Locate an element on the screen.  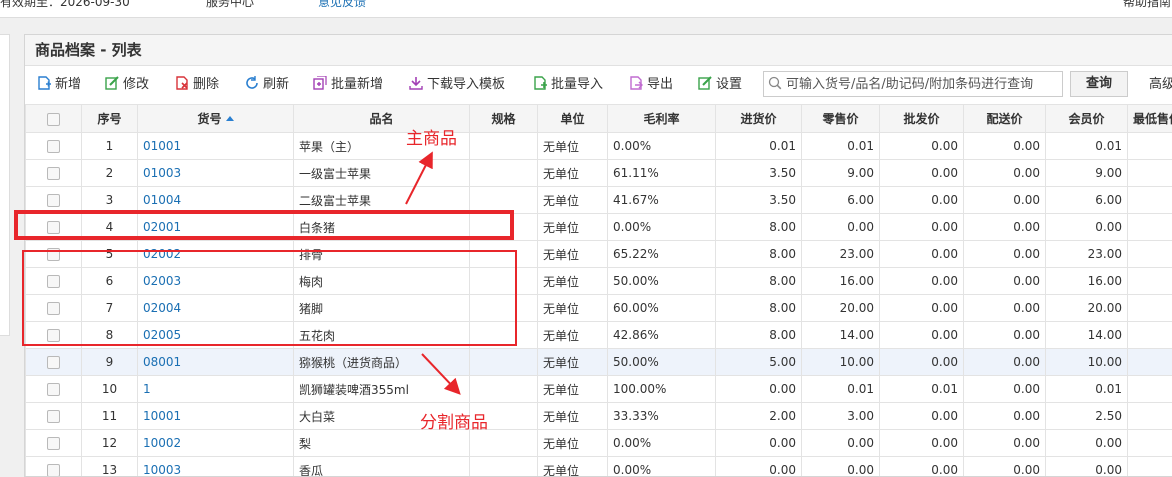
split-product-annotation: 分割商品 is located at coordinates (454, 420).